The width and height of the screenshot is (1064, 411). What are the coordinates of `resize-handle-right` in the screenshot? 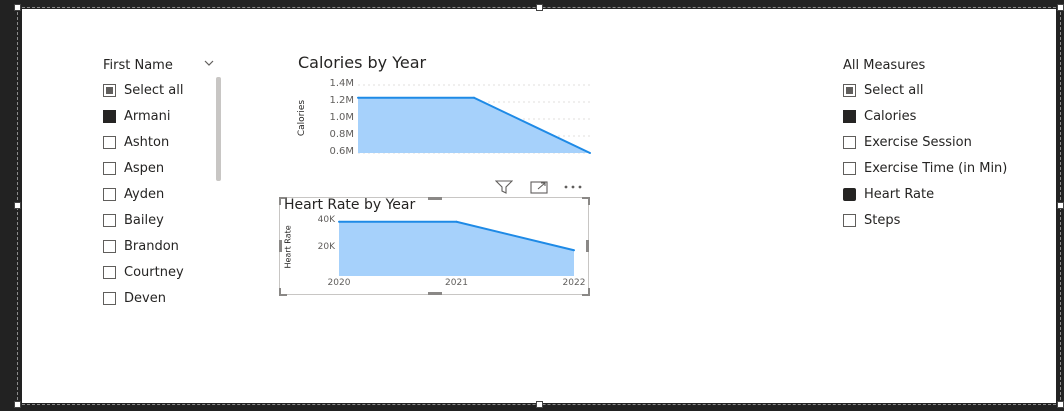 It's located at (1060, 205).